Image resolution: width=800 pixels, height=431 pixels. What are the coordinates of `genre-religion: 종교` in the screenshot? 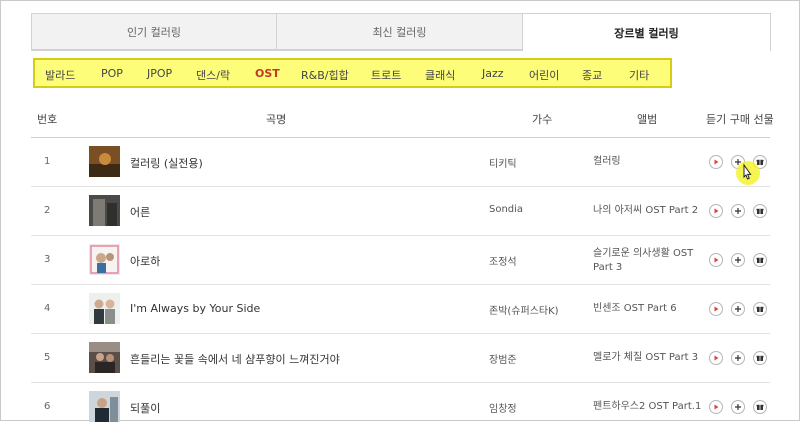 It's located at (592, 75).